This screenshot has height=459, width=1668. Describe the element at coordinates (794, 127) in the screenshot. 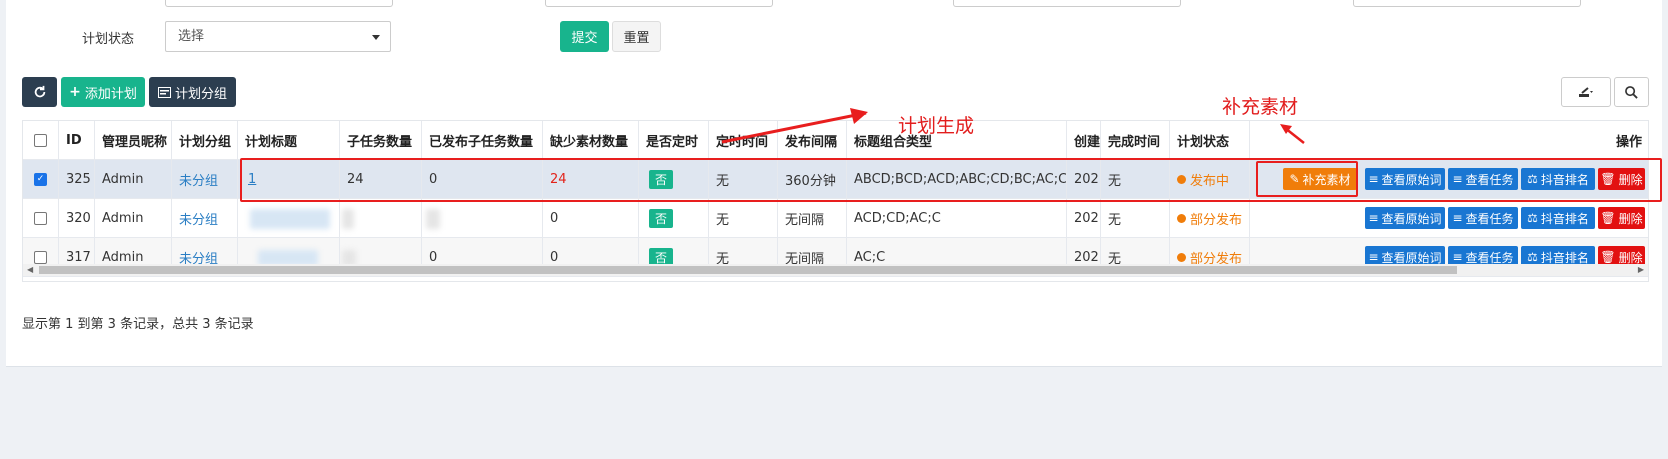

I see `arrow-plan-generate` at that location.